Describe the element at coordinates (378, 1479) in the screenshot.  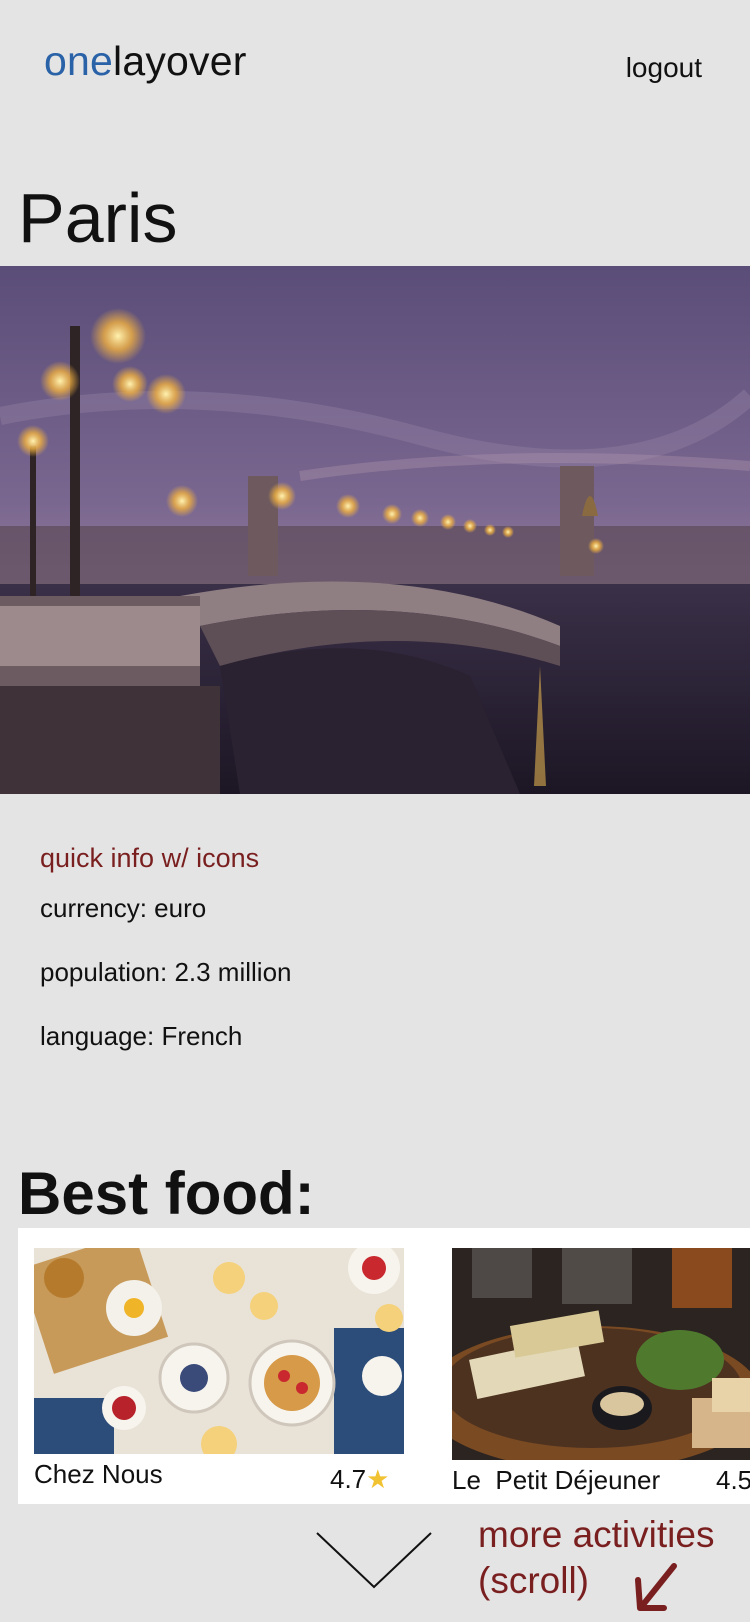
I see `star-icon: ★` at that location.